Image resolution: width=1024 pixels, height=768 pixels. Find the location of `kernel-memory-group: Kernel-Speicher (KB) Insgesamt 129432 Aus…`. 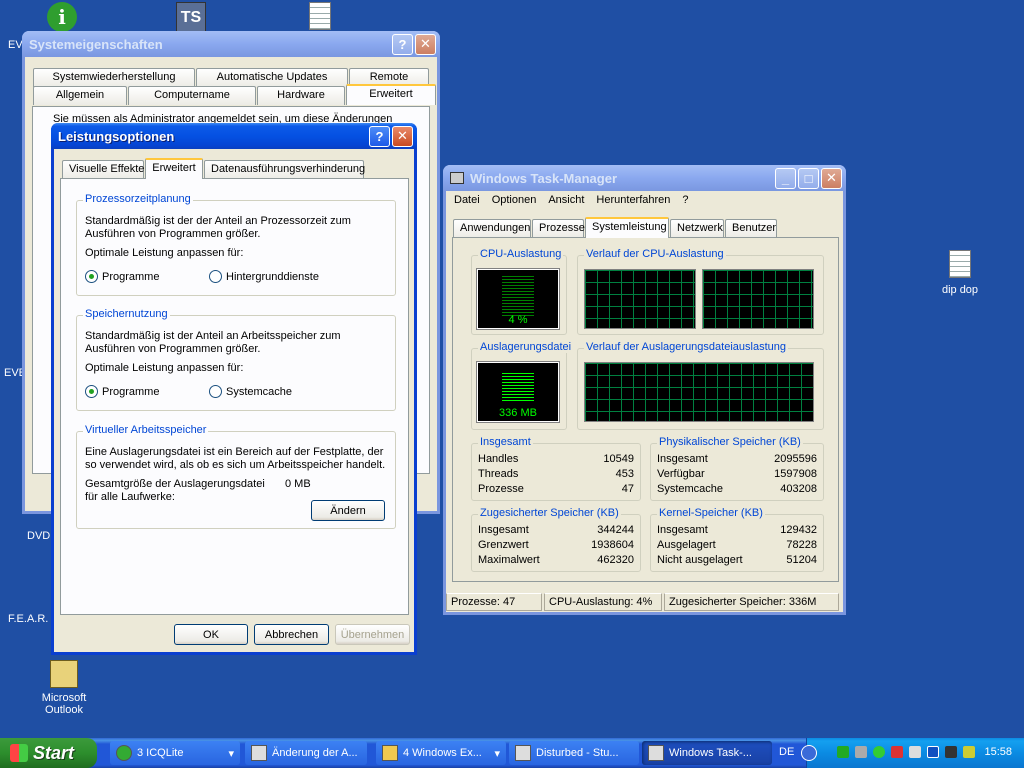

kernel-memory-group: Kernel-Speicher (KB) Insgesamt 129432 Aus… is located at coordinates (737, 539).